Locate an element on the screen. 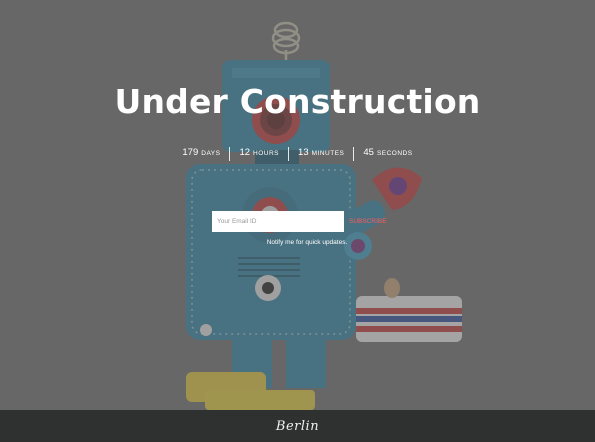 This screenshot has height=442, width=595. footer: Berlin is located at coordinates (297, 426).